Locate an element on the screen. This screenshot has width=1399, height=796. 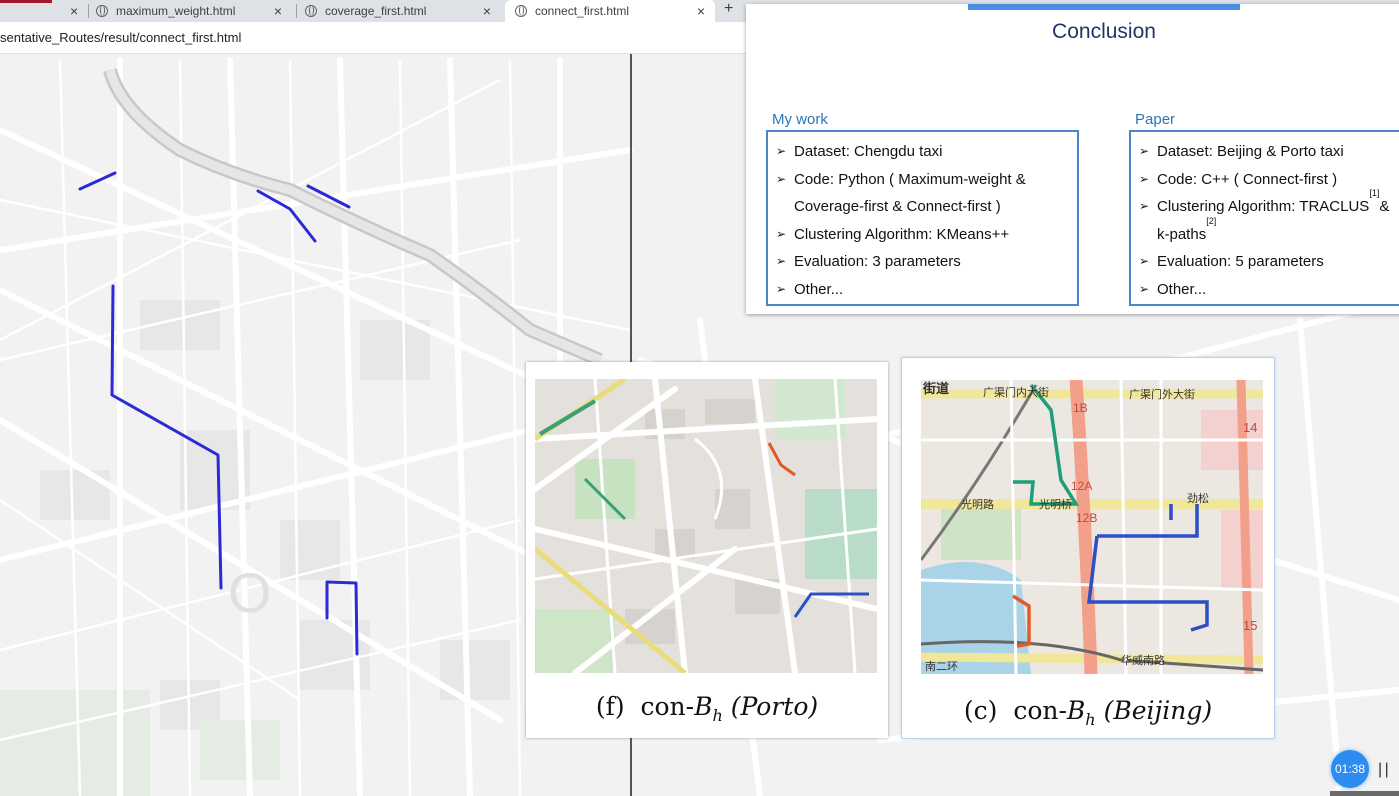
map-label: 南二环 is located at coordinates (941, 666).